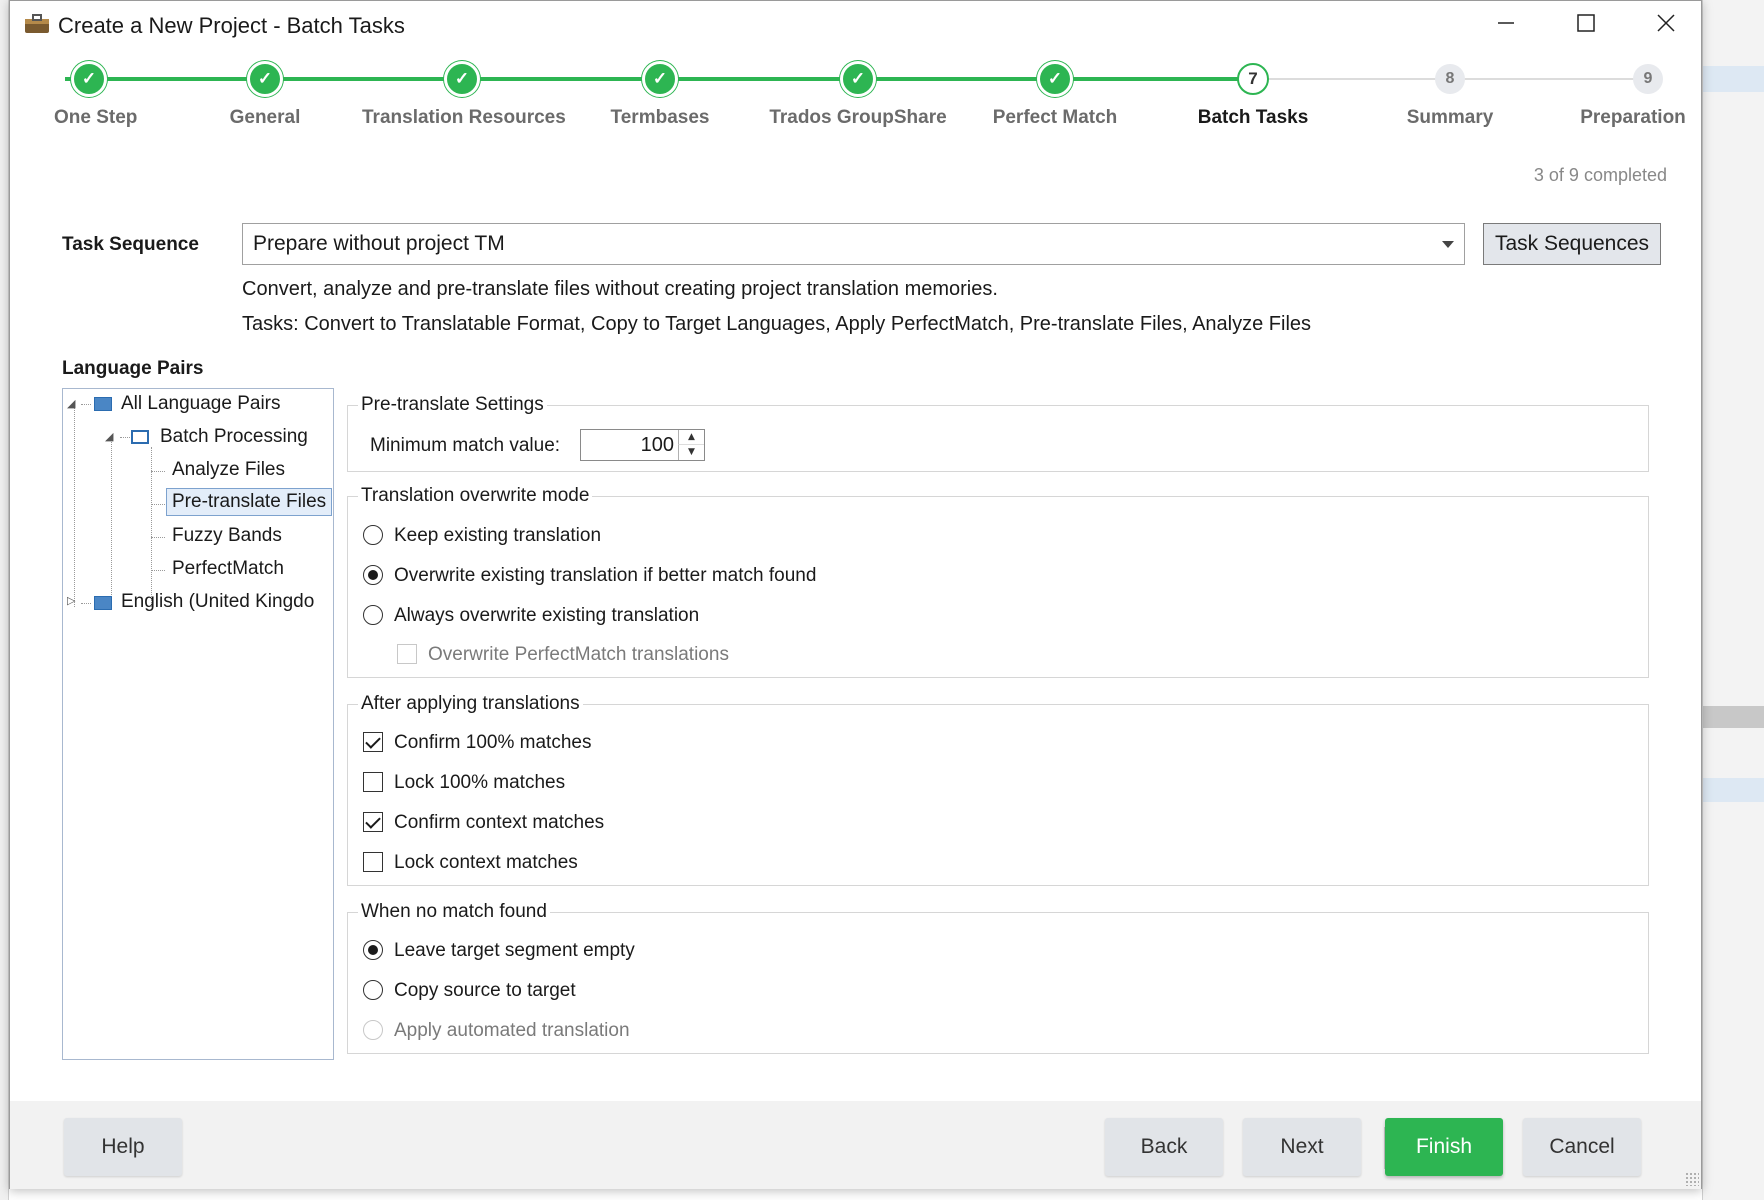 This screenshot has width=1764, height=1200. I want to click on spin-down-icon: ▼, so click(691, 452).